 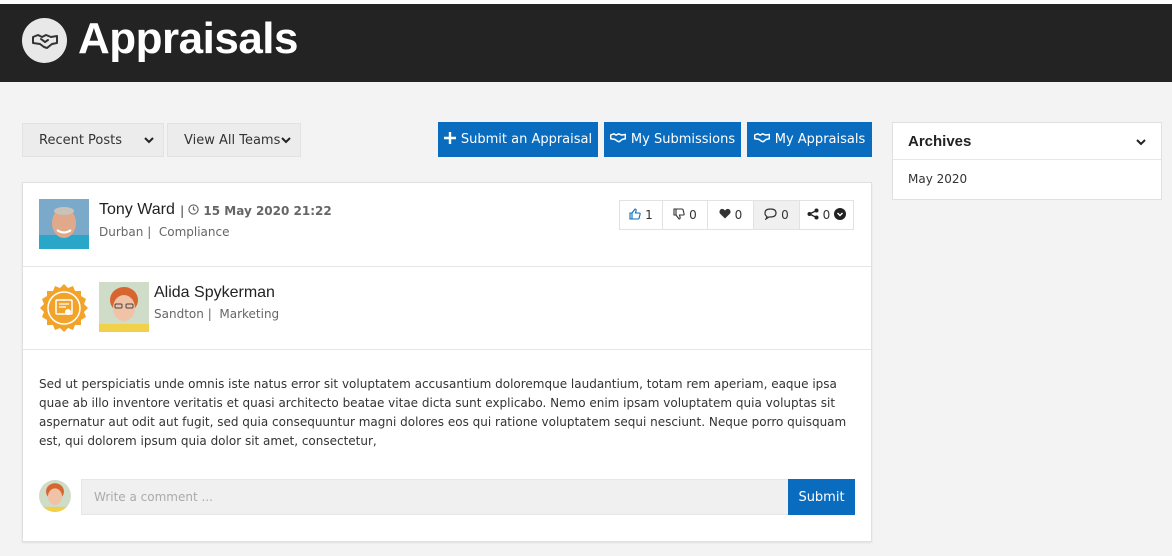 What do you see at coordinates (683, 139) in the screenshot?
I see `my-submissions-label: My Submissions` at bounding box center [683, 139].